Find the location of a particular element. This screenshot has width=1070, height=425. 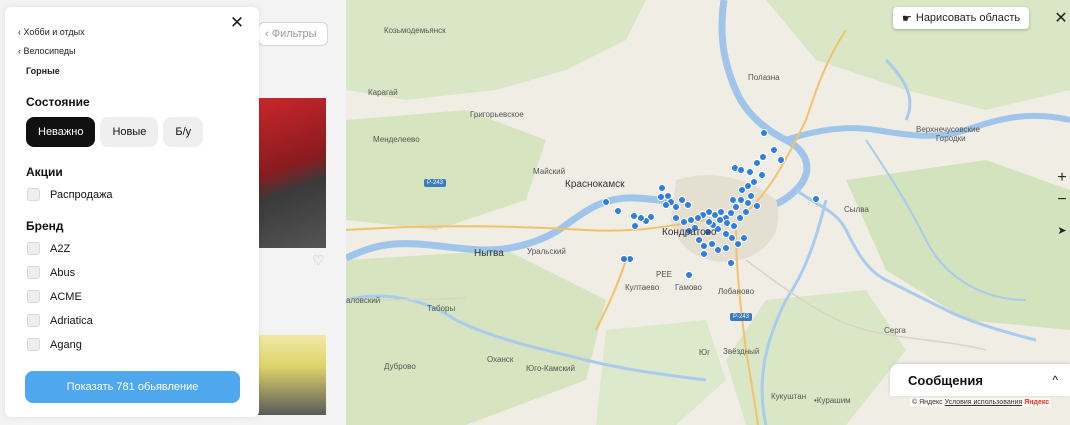

map-label: Козьмодемьянск is located at coordinates (415, 30).